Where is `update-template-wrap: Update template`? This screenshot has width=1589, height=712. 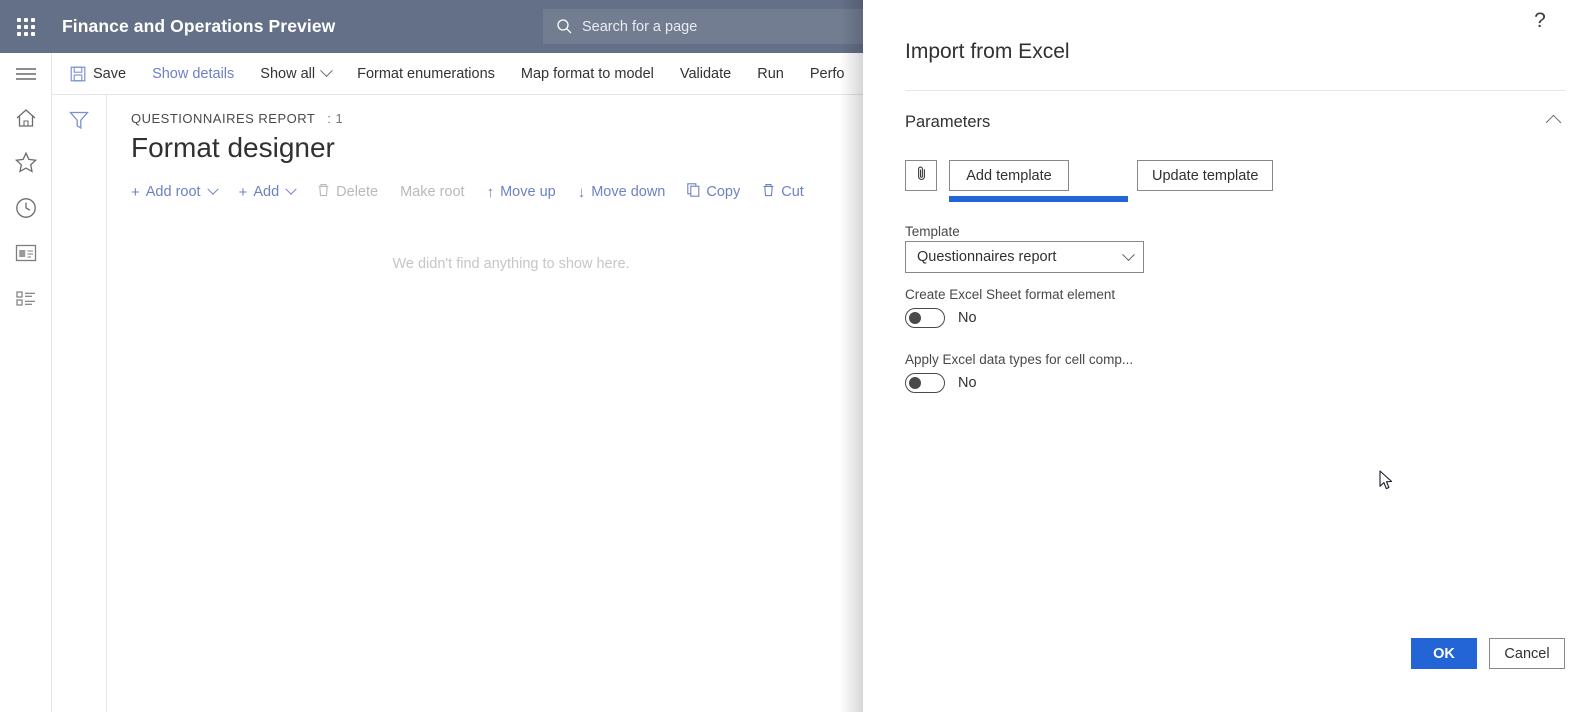 update-template-wrap: Update template is located at coordinates (1205, 175).